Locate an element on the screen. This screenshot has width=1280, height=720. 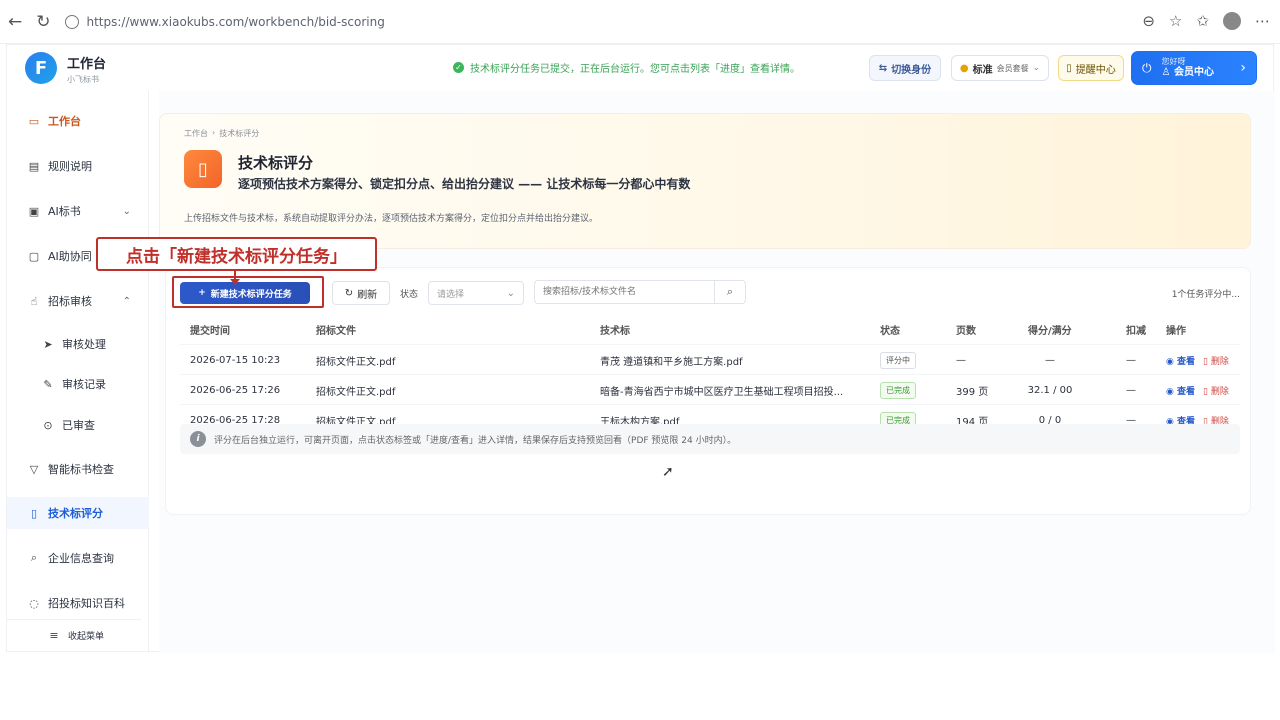
sidebar-item-knowledge: ◌ 招投标知识百科 is located at coordinates (78, 603).